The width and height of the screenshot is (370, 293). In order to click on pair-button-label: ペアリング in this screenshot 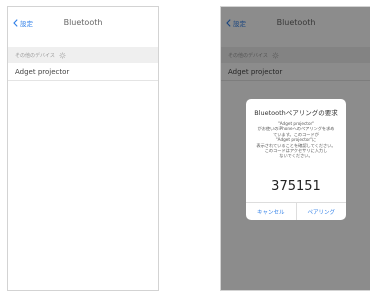, I will do `click(321, 213)`.